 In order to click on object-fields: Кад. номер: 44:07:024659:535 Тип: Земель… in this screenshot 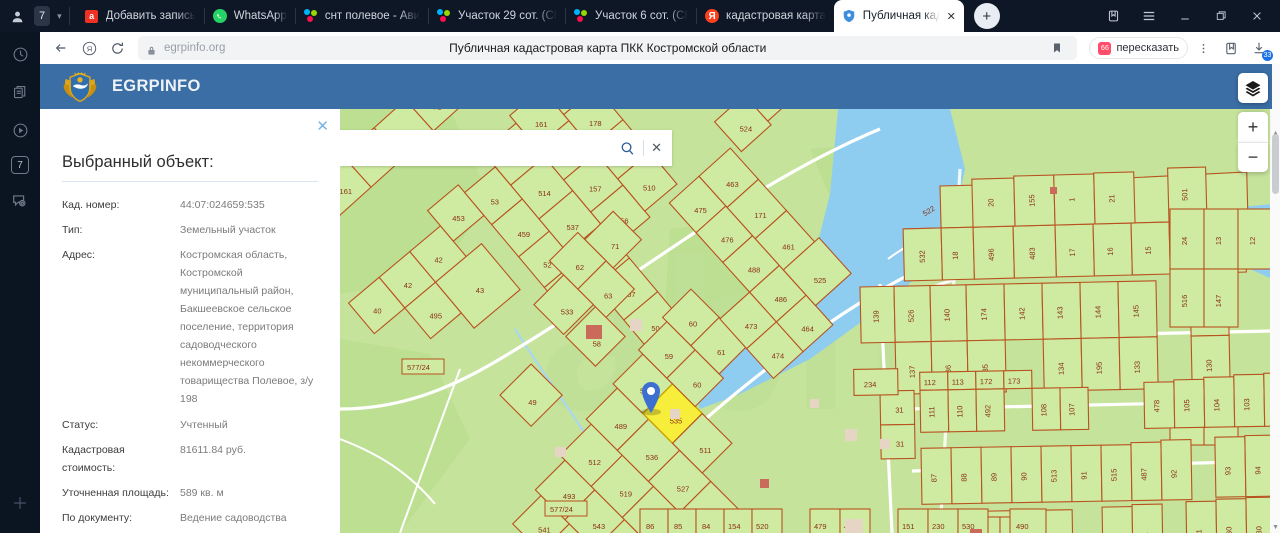, I will do `click(190, 361)`.